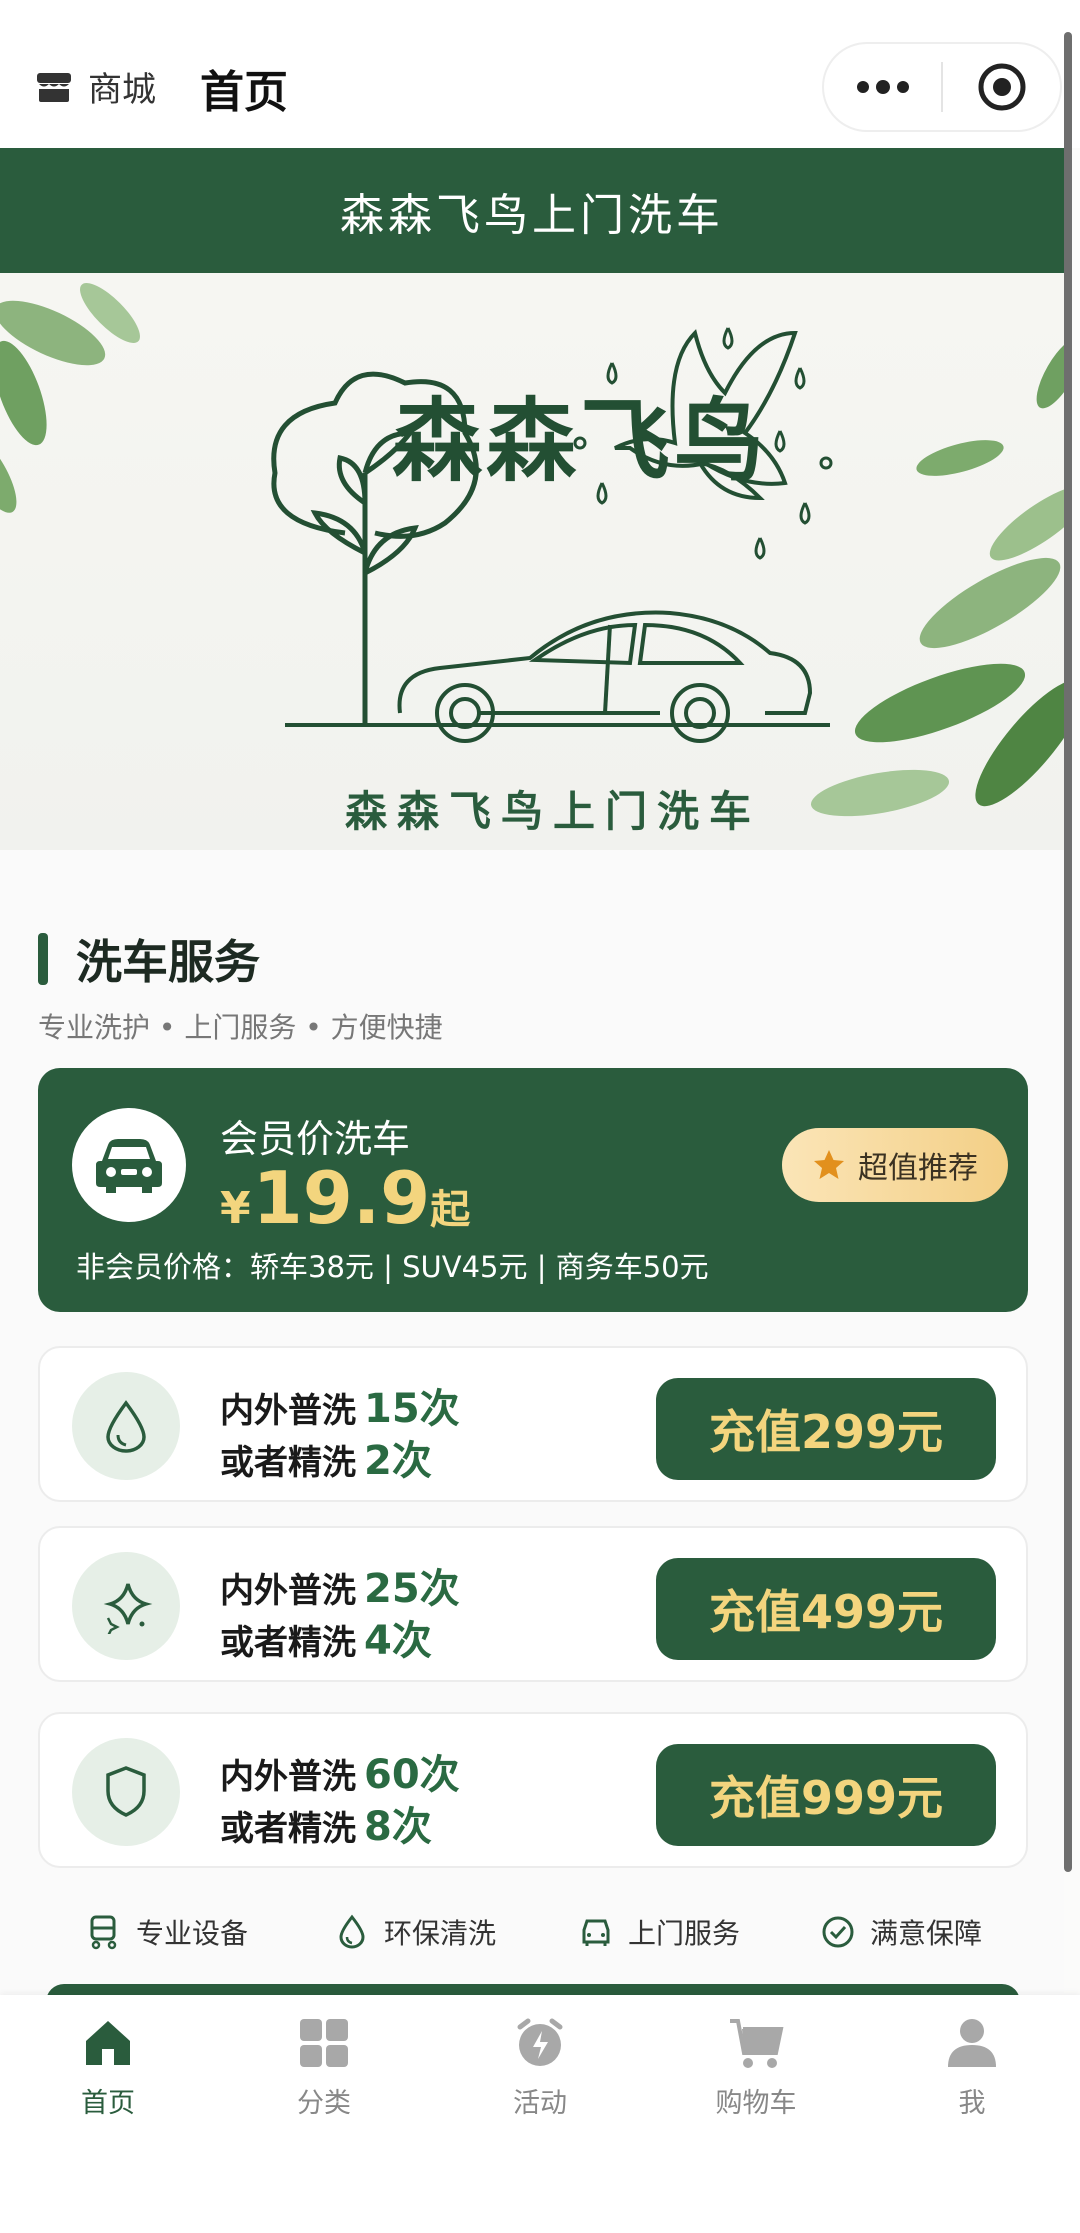  What do you see at coordinates (553, 811) in the screenshot?
I see `hero-subtitle: 森森飞鸟上门洗车` at bounding box center [553, 811].